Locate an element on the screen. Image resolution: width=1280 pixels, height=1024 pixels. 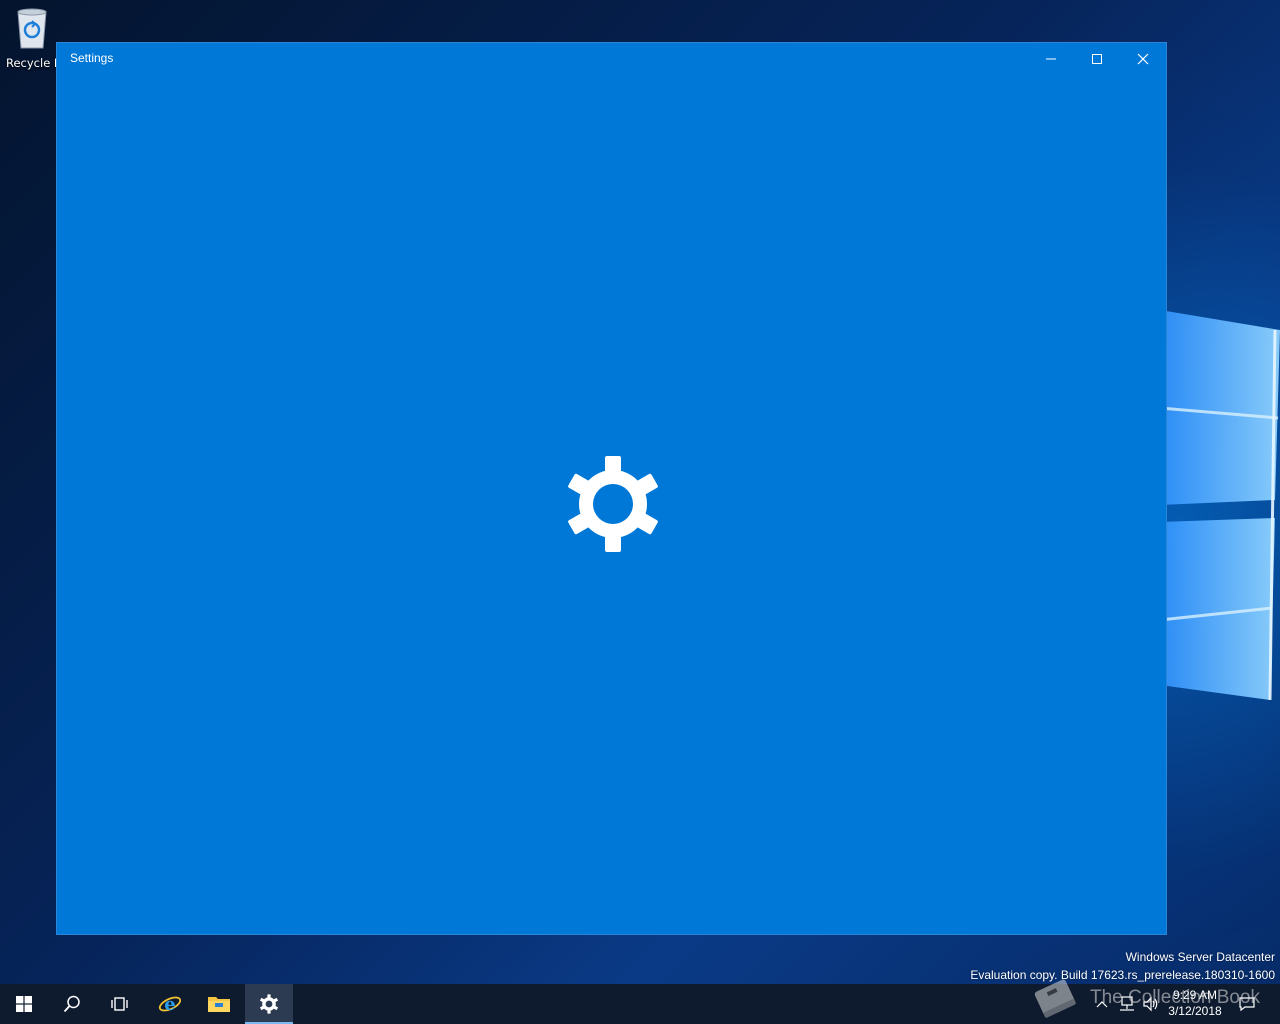
search-button is located at coordinates (72, 1004).